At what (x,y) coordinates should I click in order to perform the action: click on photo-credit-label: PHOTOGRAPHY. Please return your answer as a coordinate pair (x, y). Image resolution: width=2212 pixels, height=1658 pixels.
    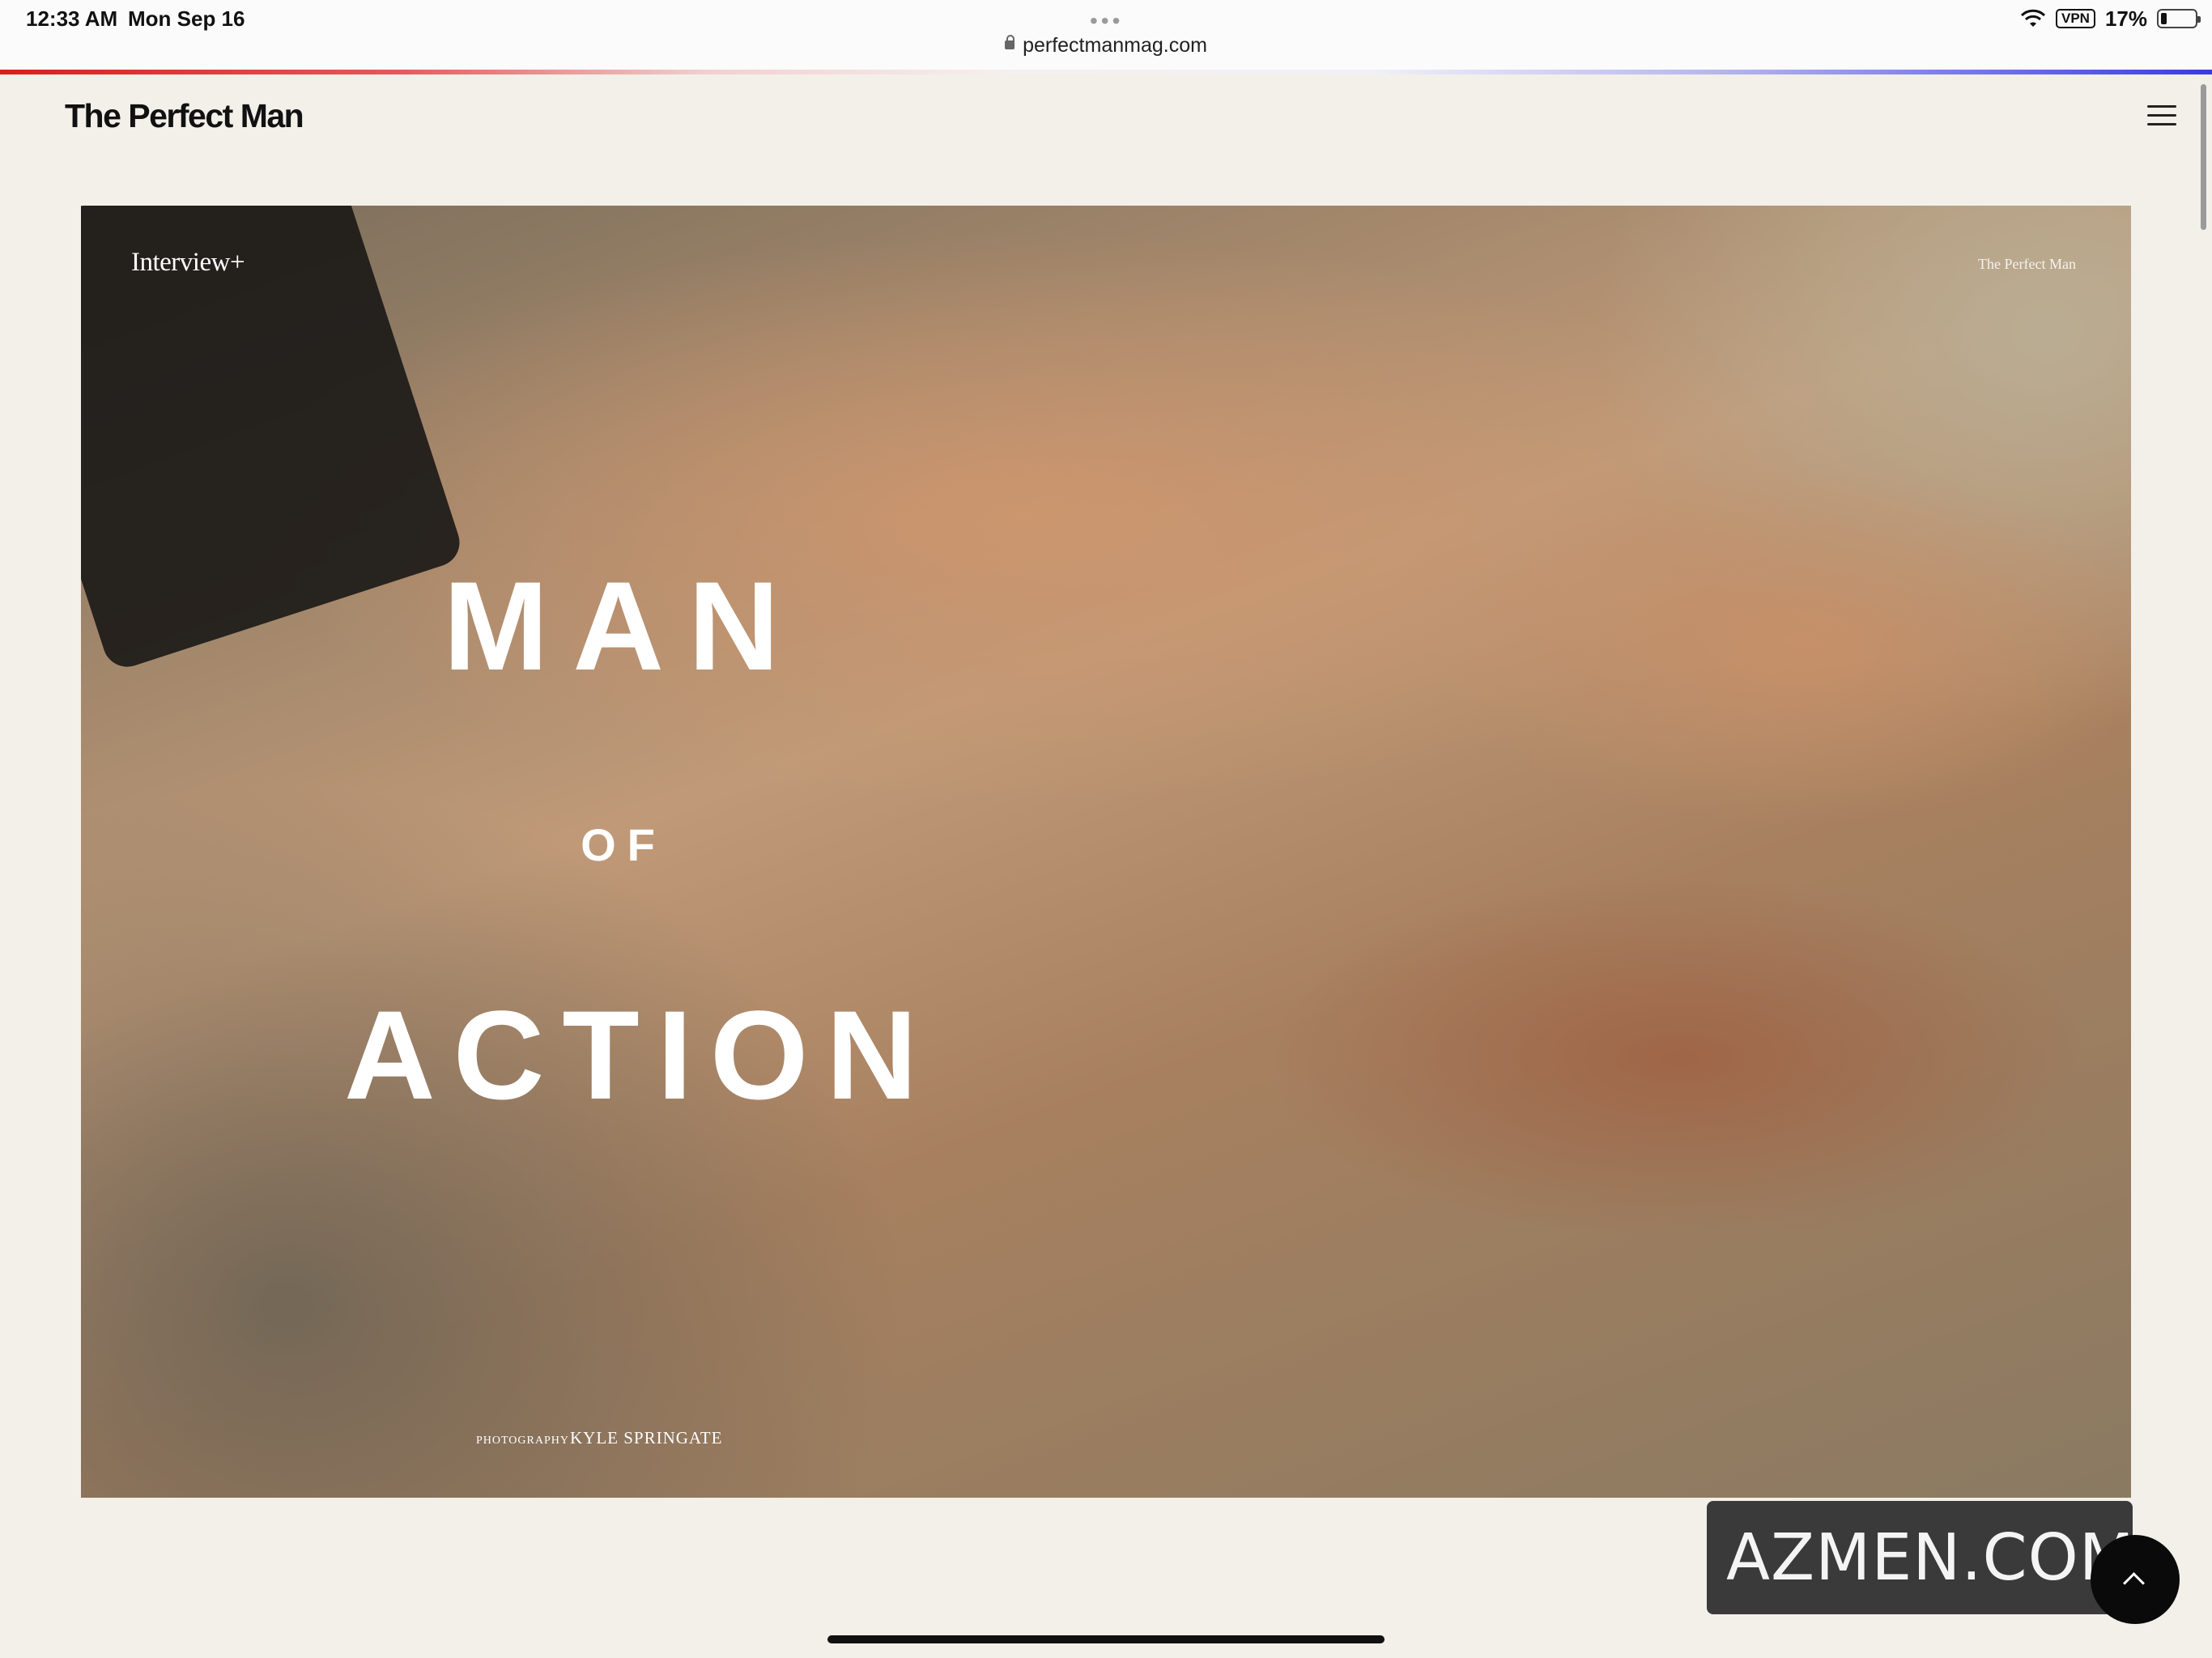
    Looking at the image, I should click on (522, 1441).